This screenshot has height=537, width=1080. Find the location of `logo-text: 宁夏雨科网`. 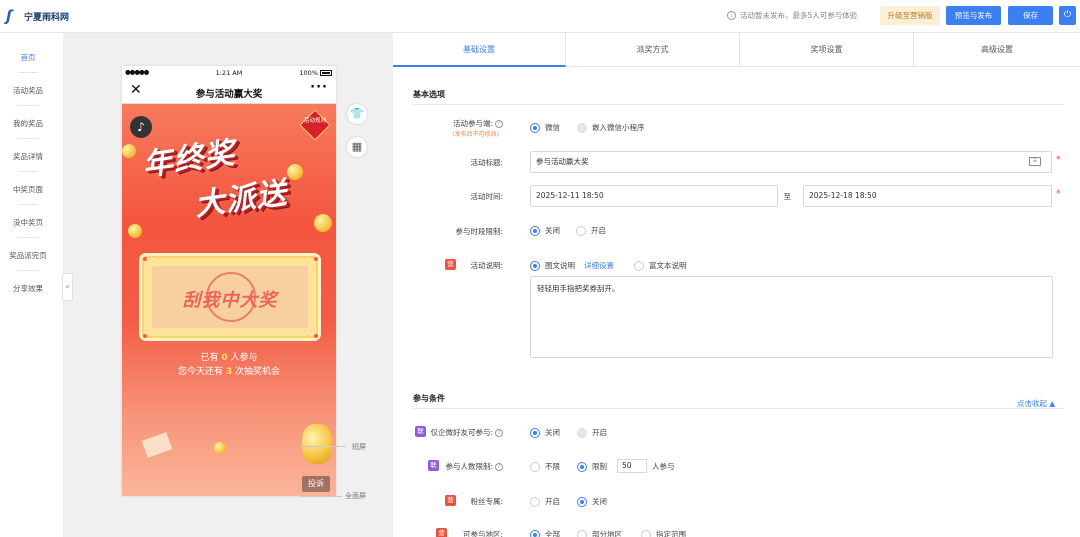

logo-text: 宁夏雨科网 is located at coordinates (47, 17).